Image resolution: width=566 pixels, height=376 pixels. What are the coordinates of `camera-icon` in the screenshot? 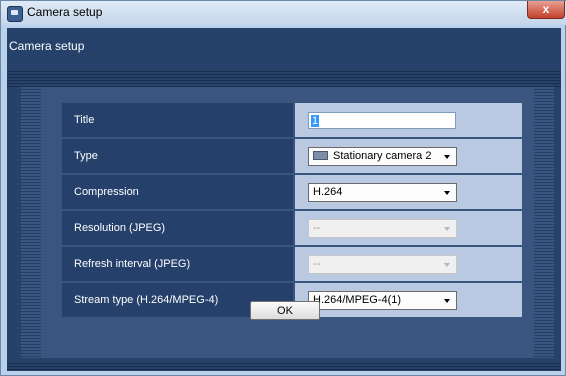 It's located at (320, 155).